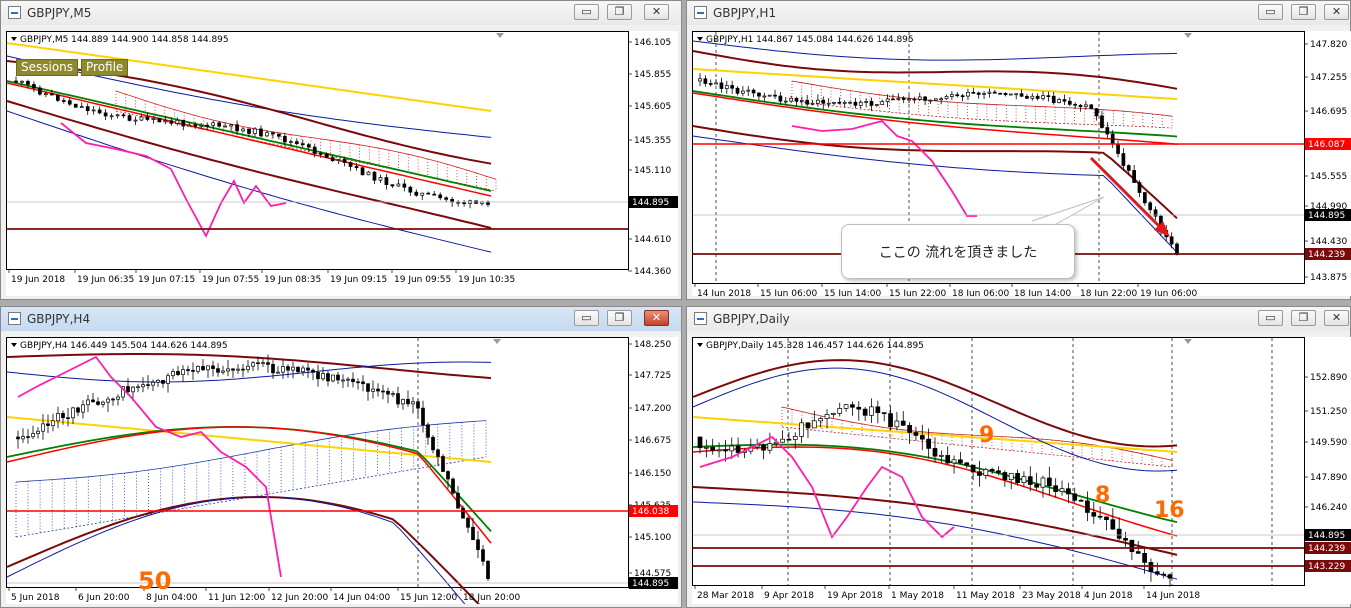 The image size is (1351, 608). I want to click on time-tick-label: 15 Jun 06:00, so click(788, 292).